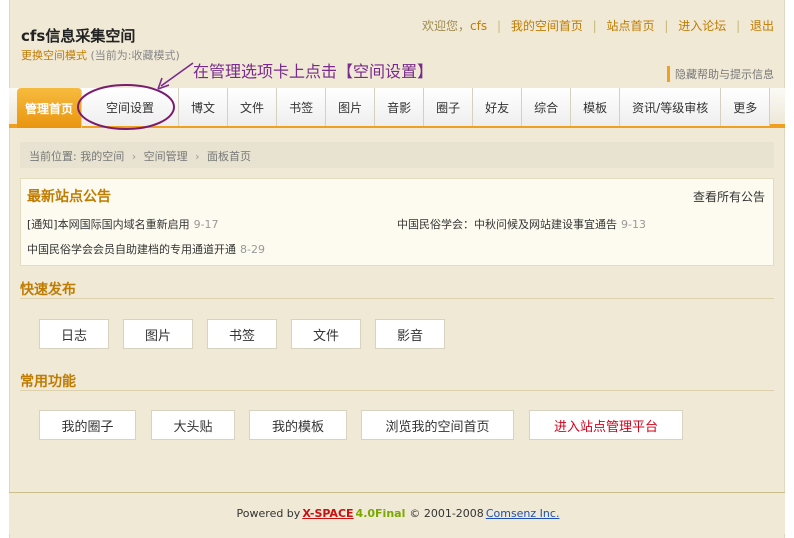 The width and height of the screenshot is (794, 538). What do you see at coordinates (69, 197) in the screenshot?
I see `announcements-title: 最新站点公告` at bounding box center [69, 197].